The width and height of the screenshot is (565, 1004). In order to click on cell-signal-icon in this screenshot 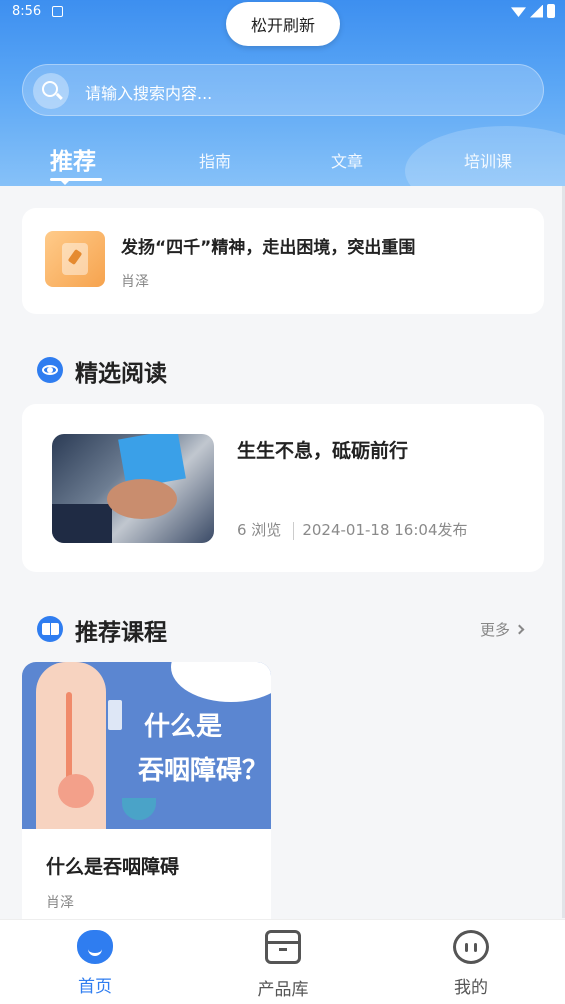, I will do `click(536, 11)`.